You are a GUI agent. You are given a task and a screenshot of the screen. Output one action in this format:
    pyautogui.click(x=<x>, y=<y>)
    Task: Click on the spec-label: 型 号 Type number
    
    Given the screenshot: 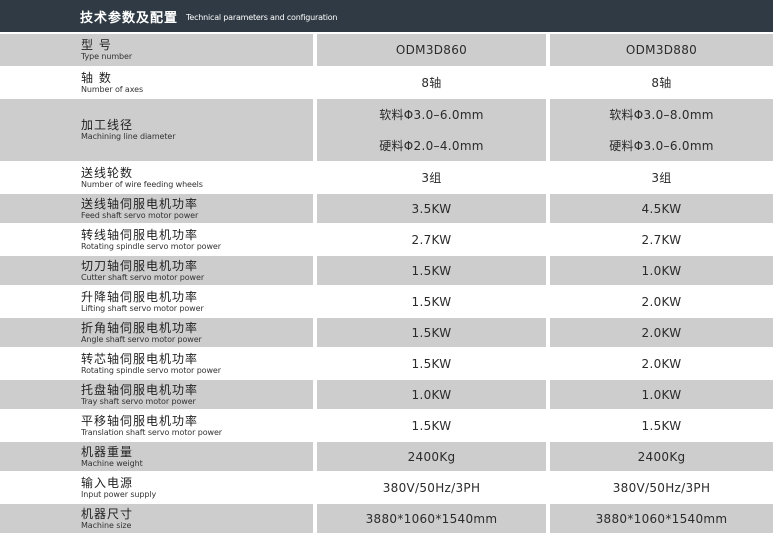 What is the action you would take?
    pyautogui.click(x=156, y=50)
    